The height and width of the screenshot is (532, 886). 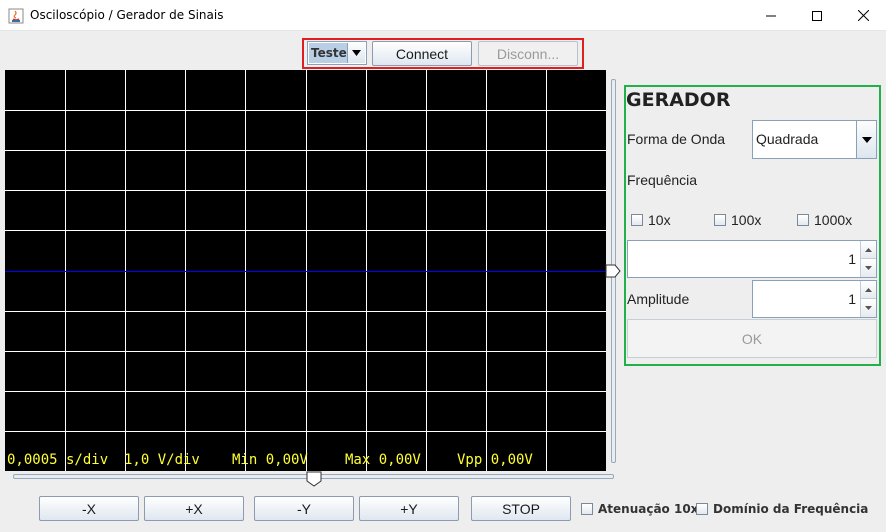 I want to click on waveform-select: Quadrada, so click(x=814, y=139).